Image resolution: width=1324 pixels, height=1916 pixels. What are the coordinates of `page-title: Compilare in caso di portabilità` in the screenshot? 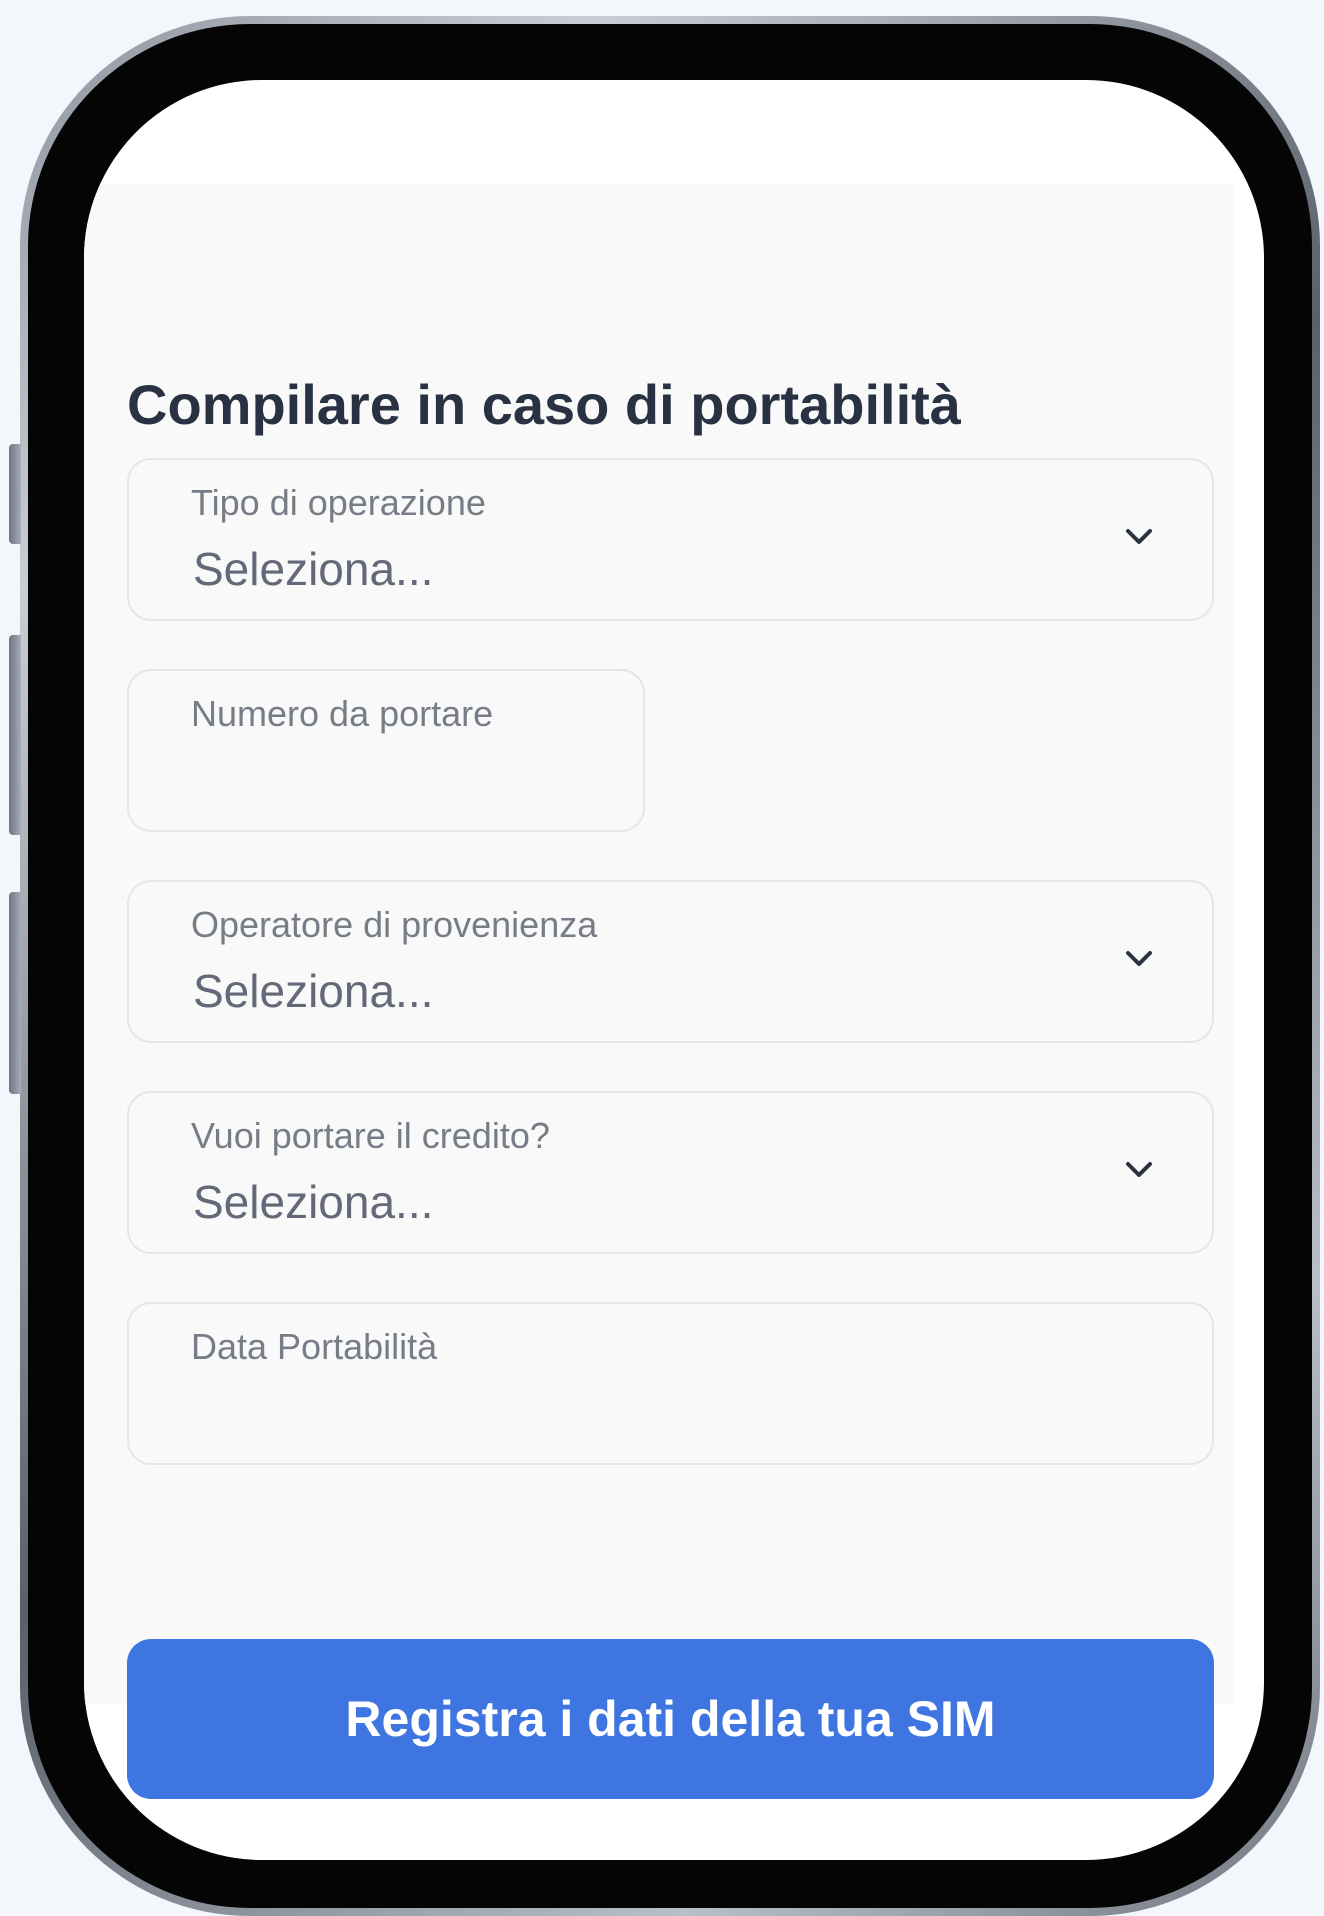 It's located at (544, 404).